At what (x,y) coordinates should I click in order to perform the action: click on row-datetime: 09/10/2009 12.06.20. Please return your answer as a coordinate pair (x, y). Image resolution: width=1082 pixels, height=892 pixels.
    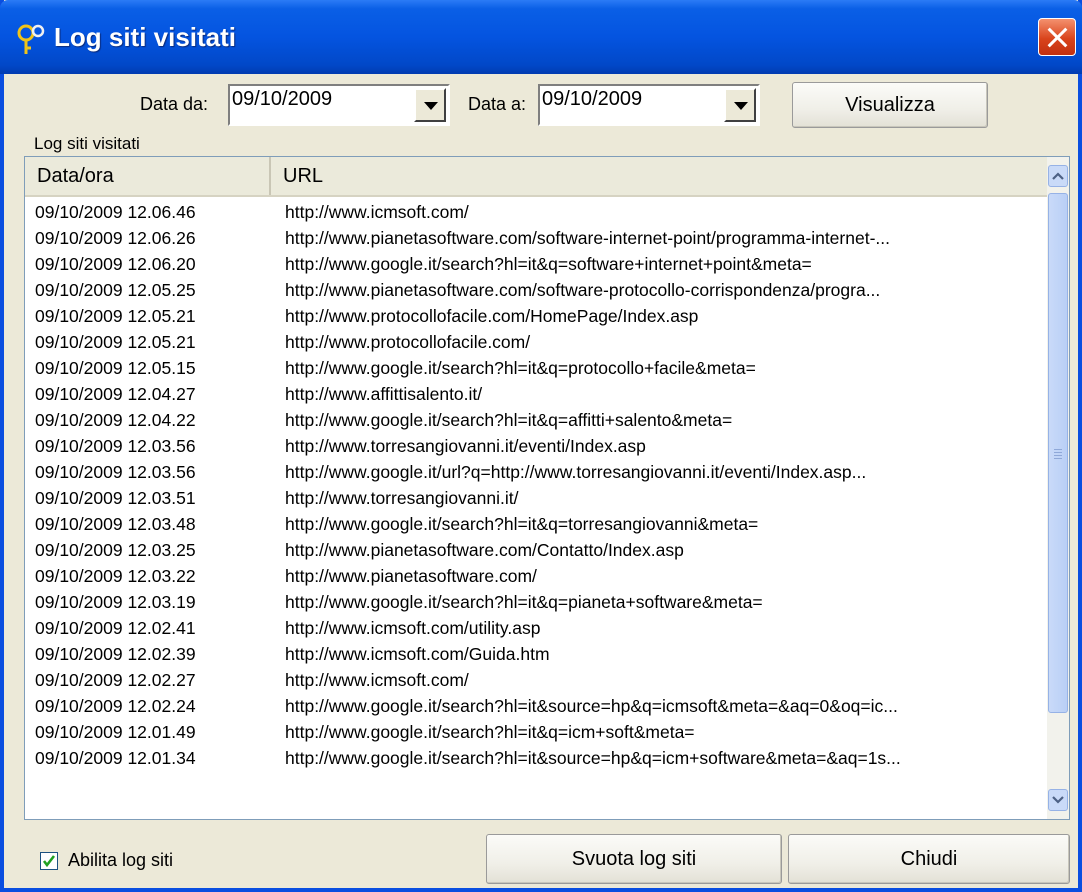
    Looking at the image, I should click on (115, 264).